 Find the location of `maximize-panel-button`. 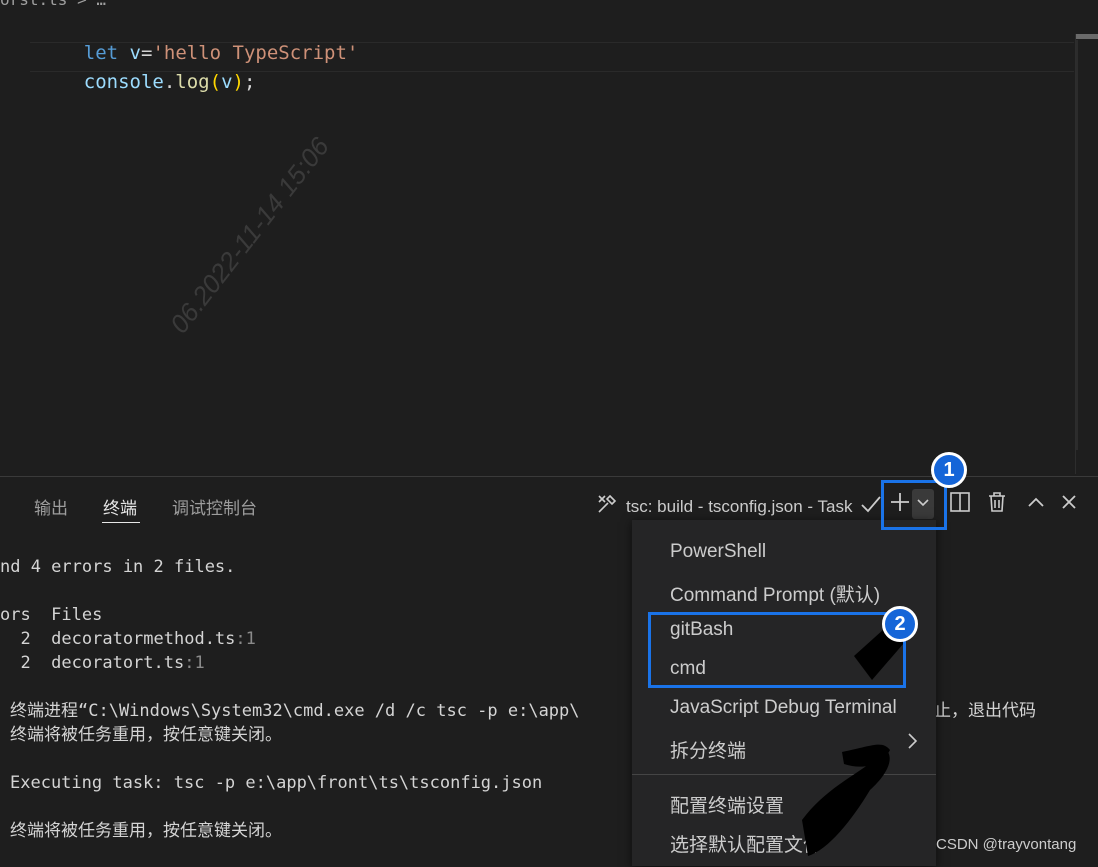

maximize-panel-button is located at coordinates (1036, 504).